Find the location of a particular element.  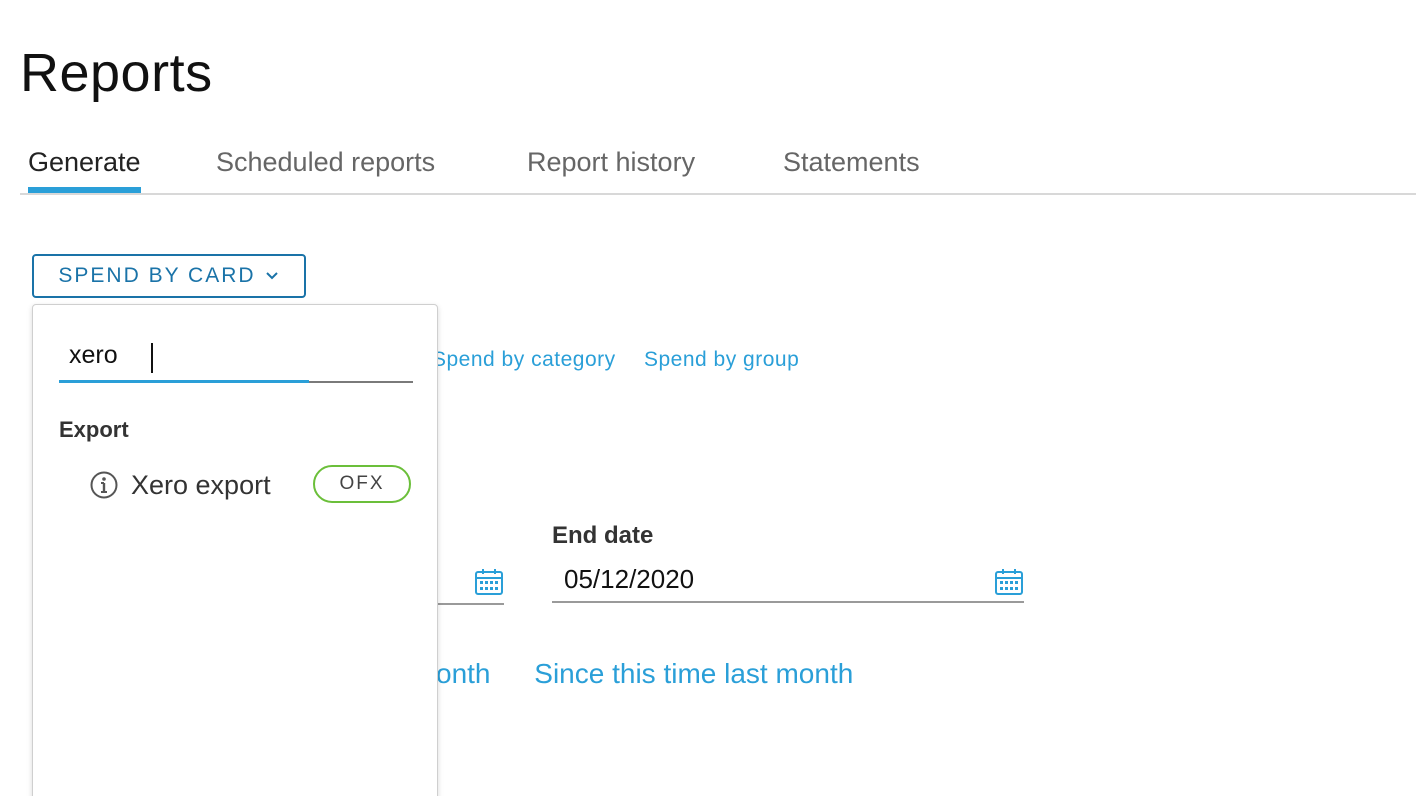

chevron-down-icon is located at coordinates (271, 276).